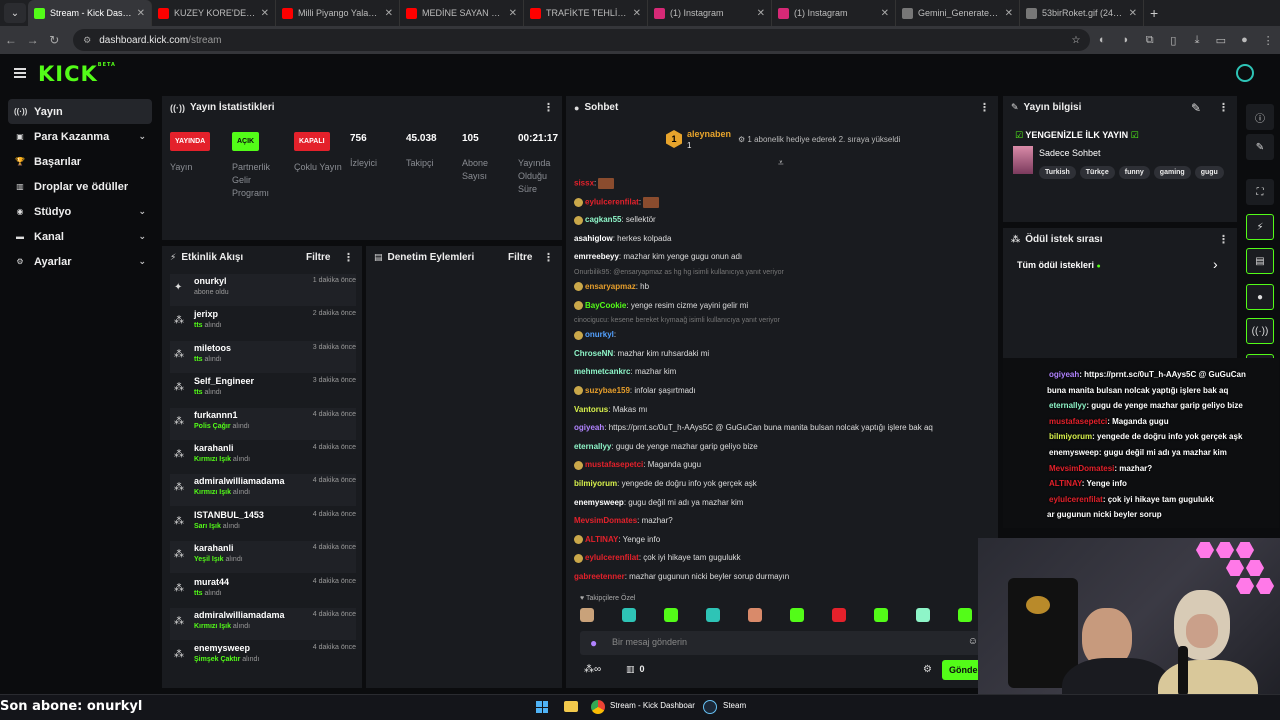 The image size is (1280, 720). Describe the element at coordinates (1268, 40) in the screenshot. I see `menu-dots-icon: ⋮` at that location.